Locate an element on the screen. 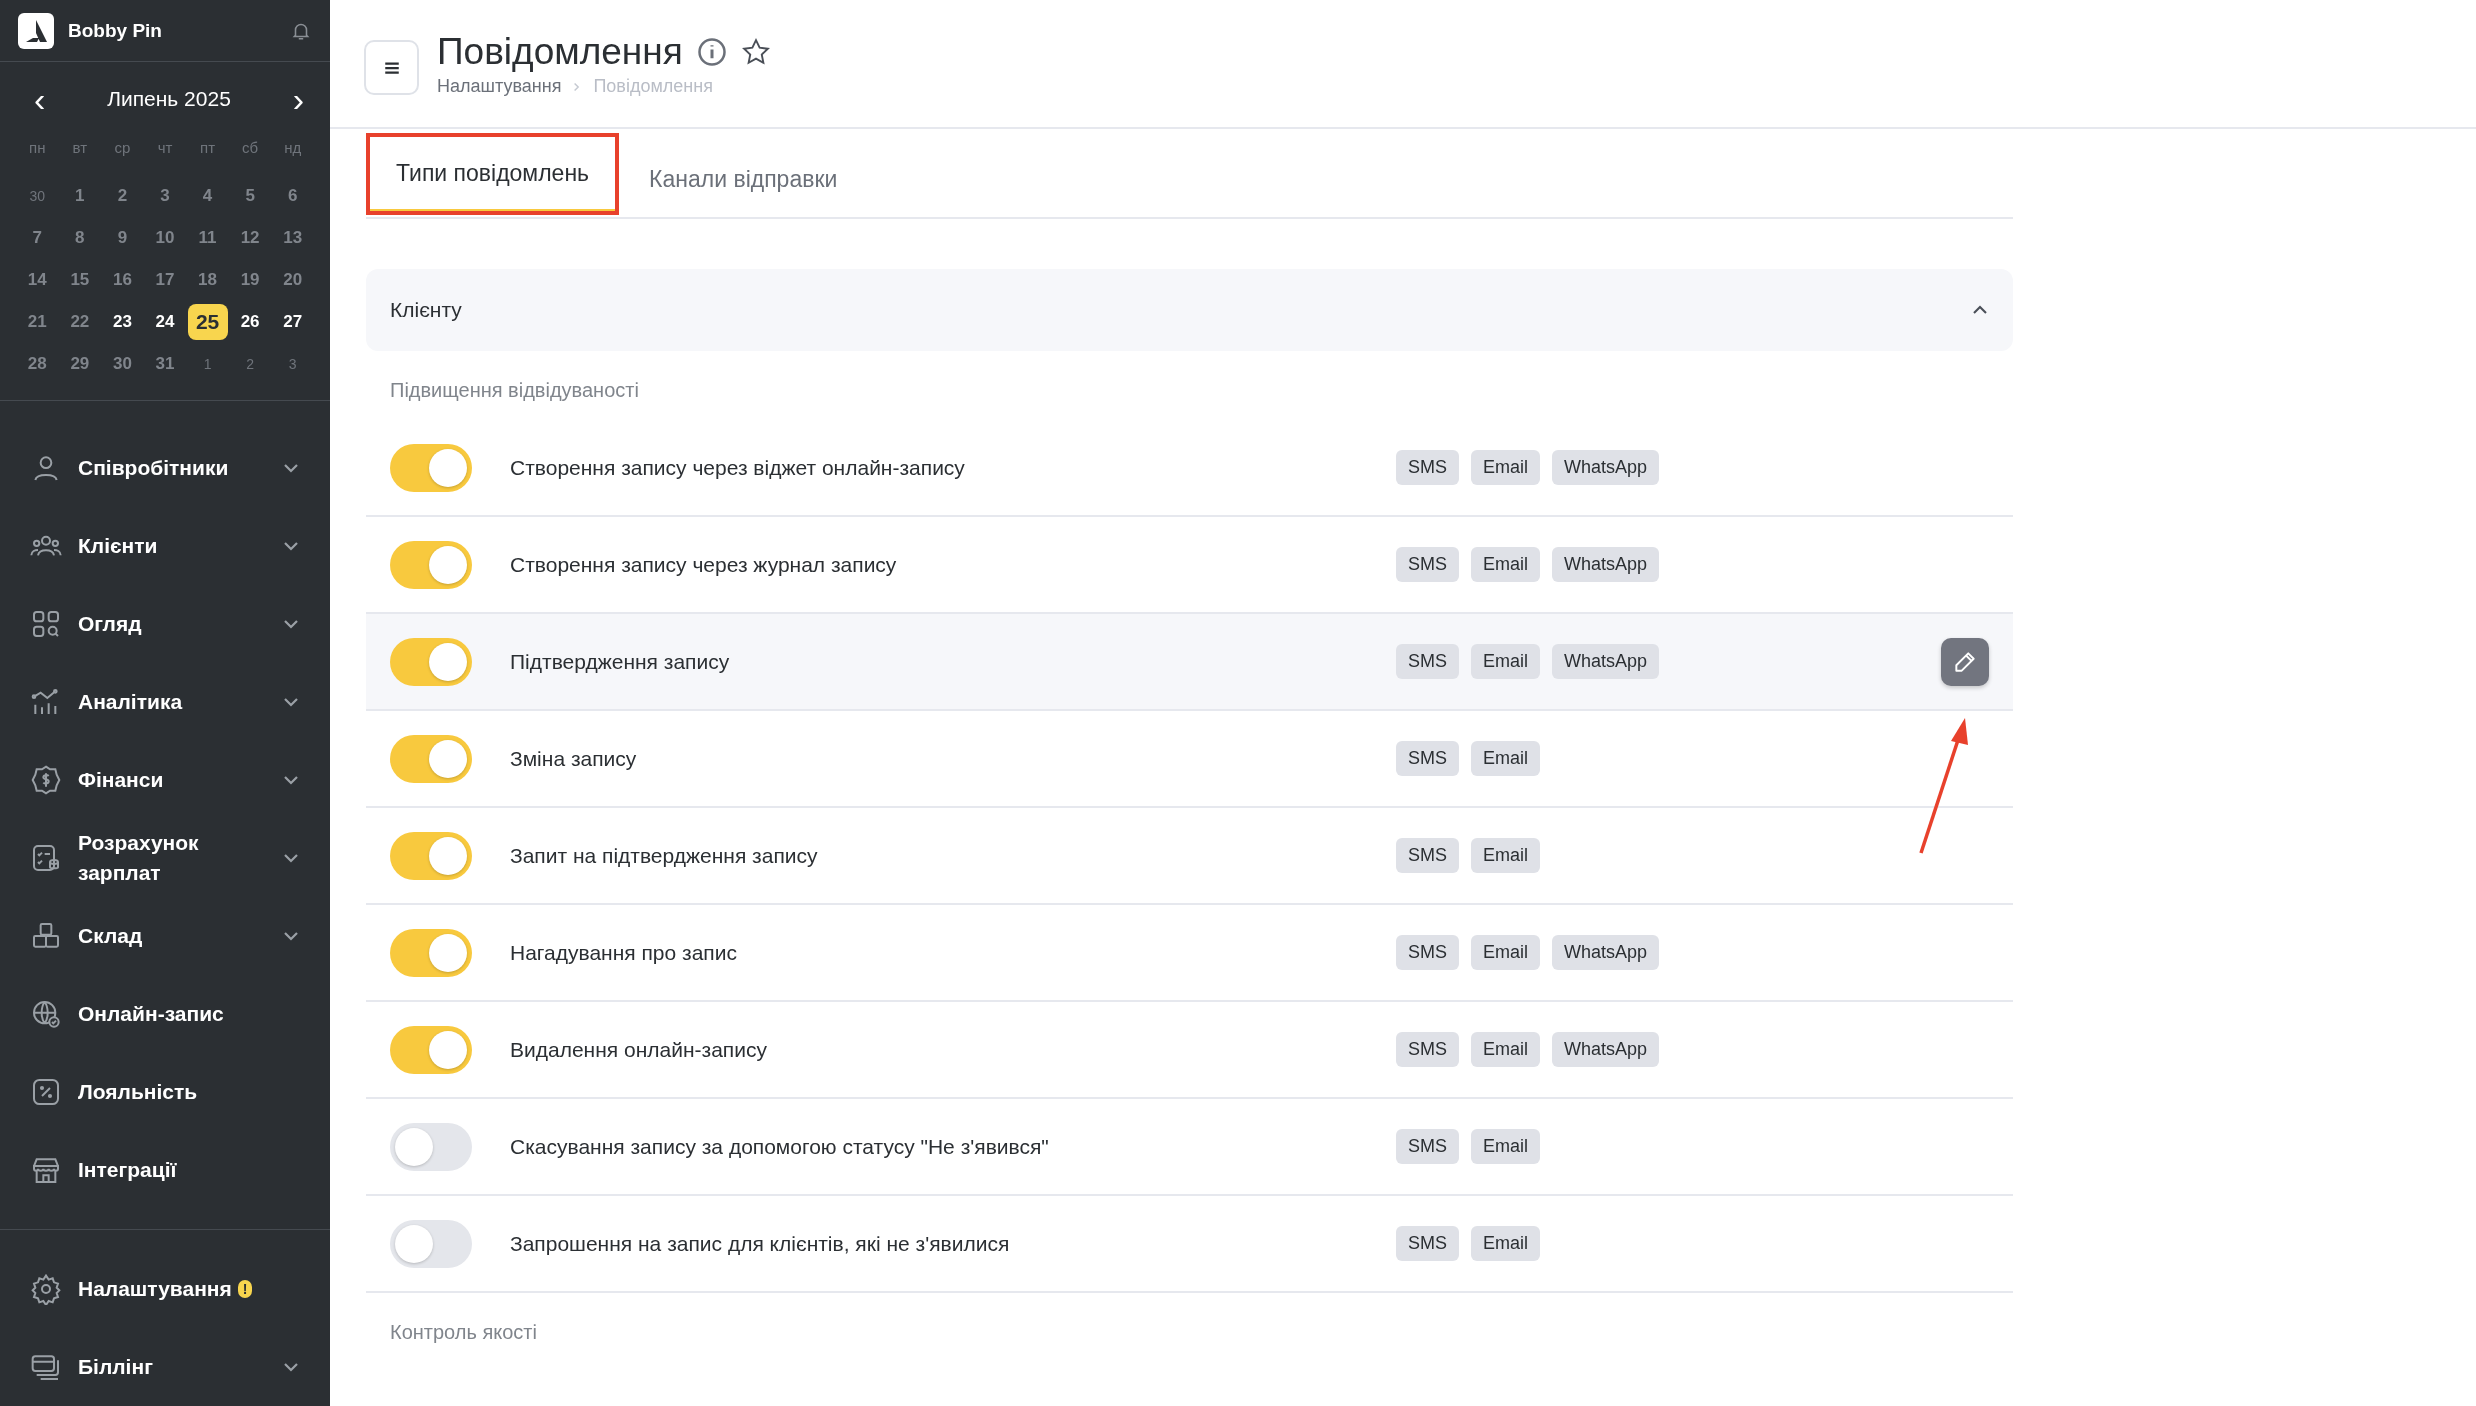  calendar-day: 5 is located at coordinates (250, 196).